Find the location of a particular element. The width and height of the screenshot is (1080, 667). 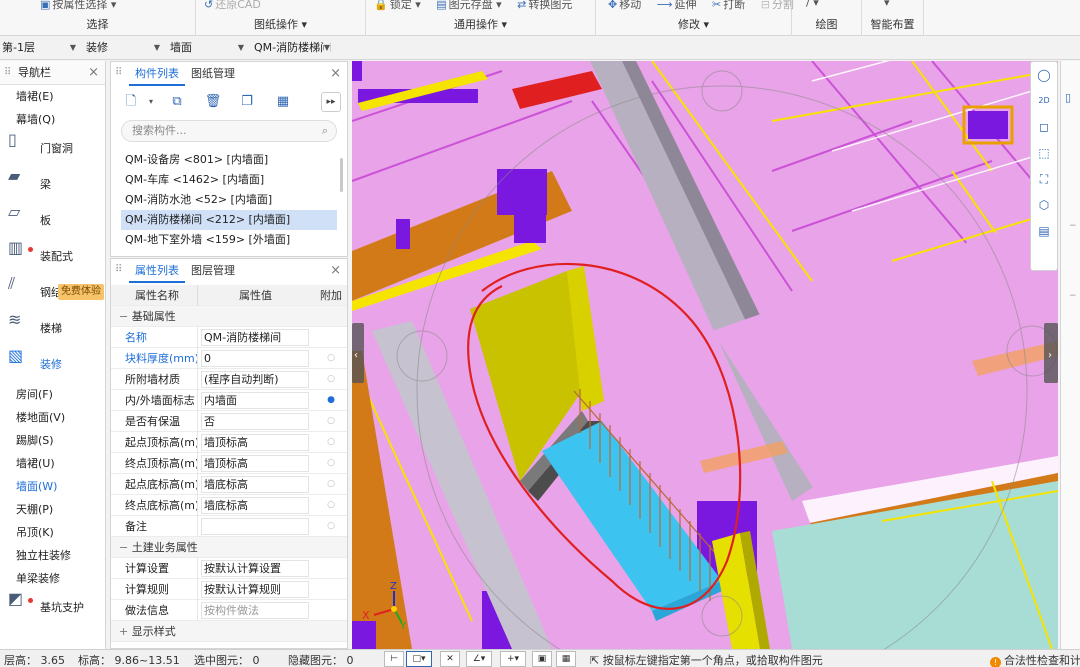

list-item: QM-消防水池 <52> [内墙面] is located at coordinates (229, 200).